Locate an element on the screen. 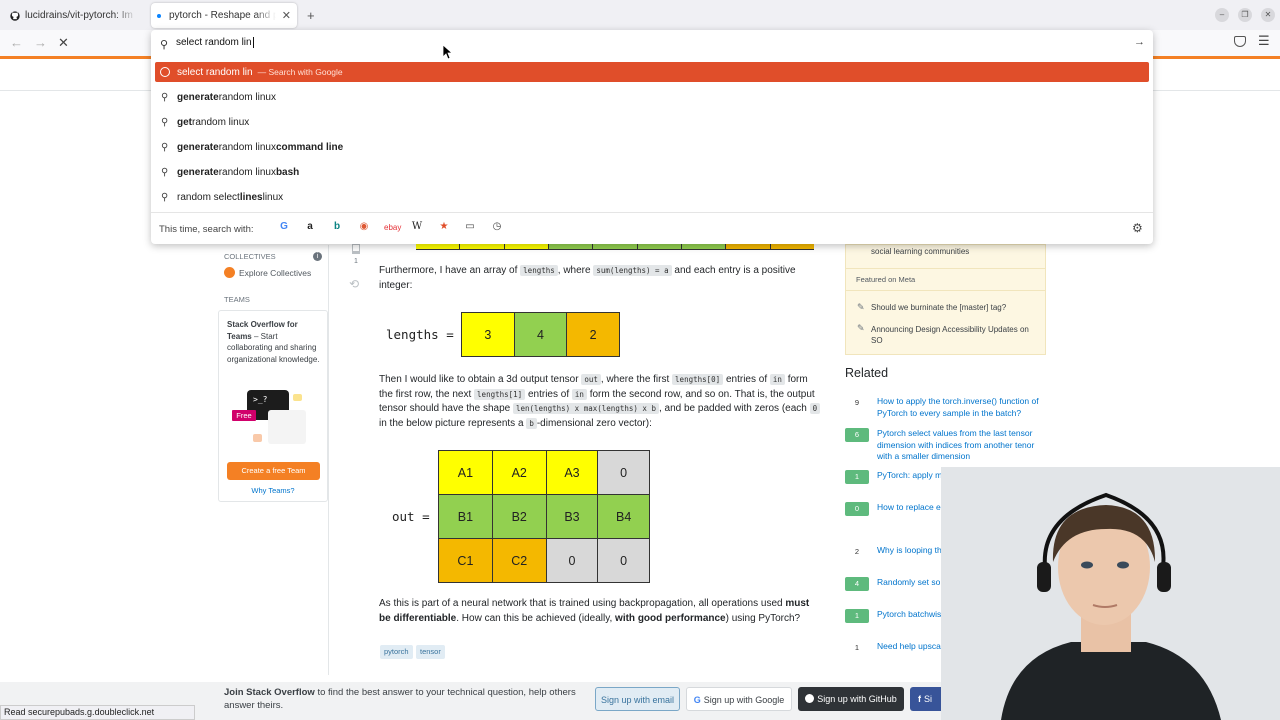  chat-bubble-icon is located at coordinates (297, 397).